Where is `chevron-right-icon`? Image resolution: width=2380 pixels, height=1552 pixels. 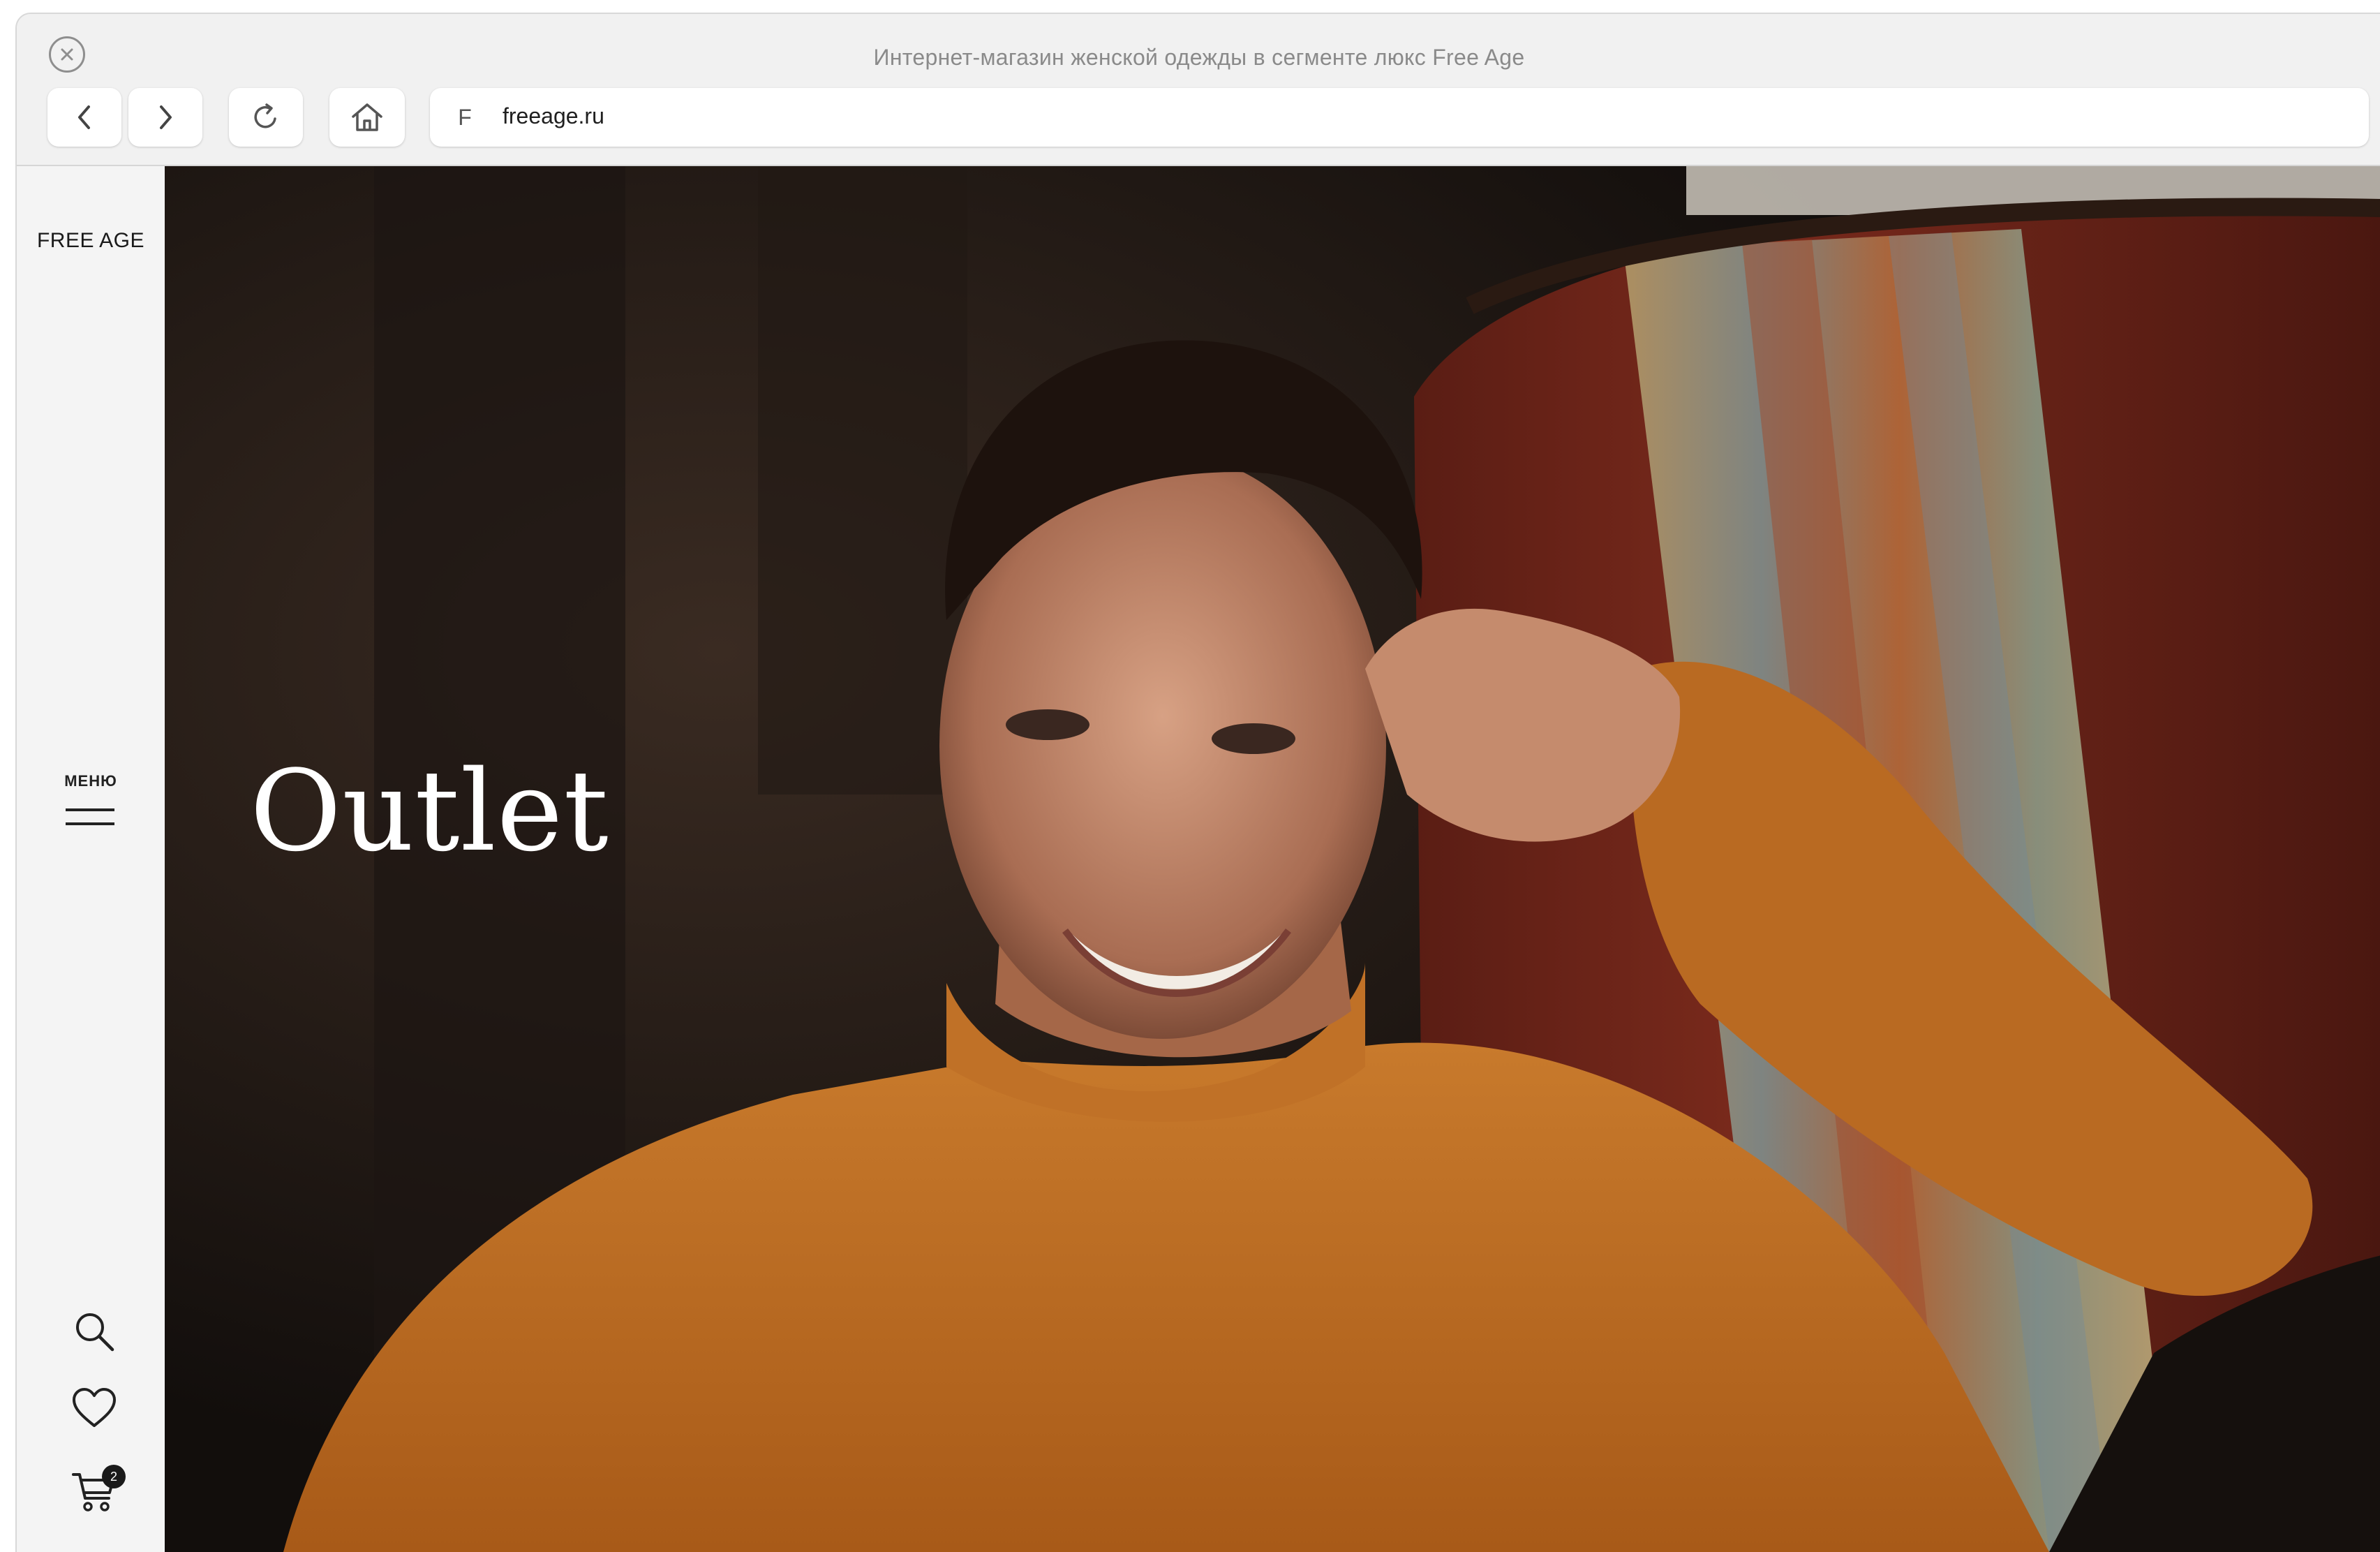
chevron-right-icon is located at coordinates (166, 117).